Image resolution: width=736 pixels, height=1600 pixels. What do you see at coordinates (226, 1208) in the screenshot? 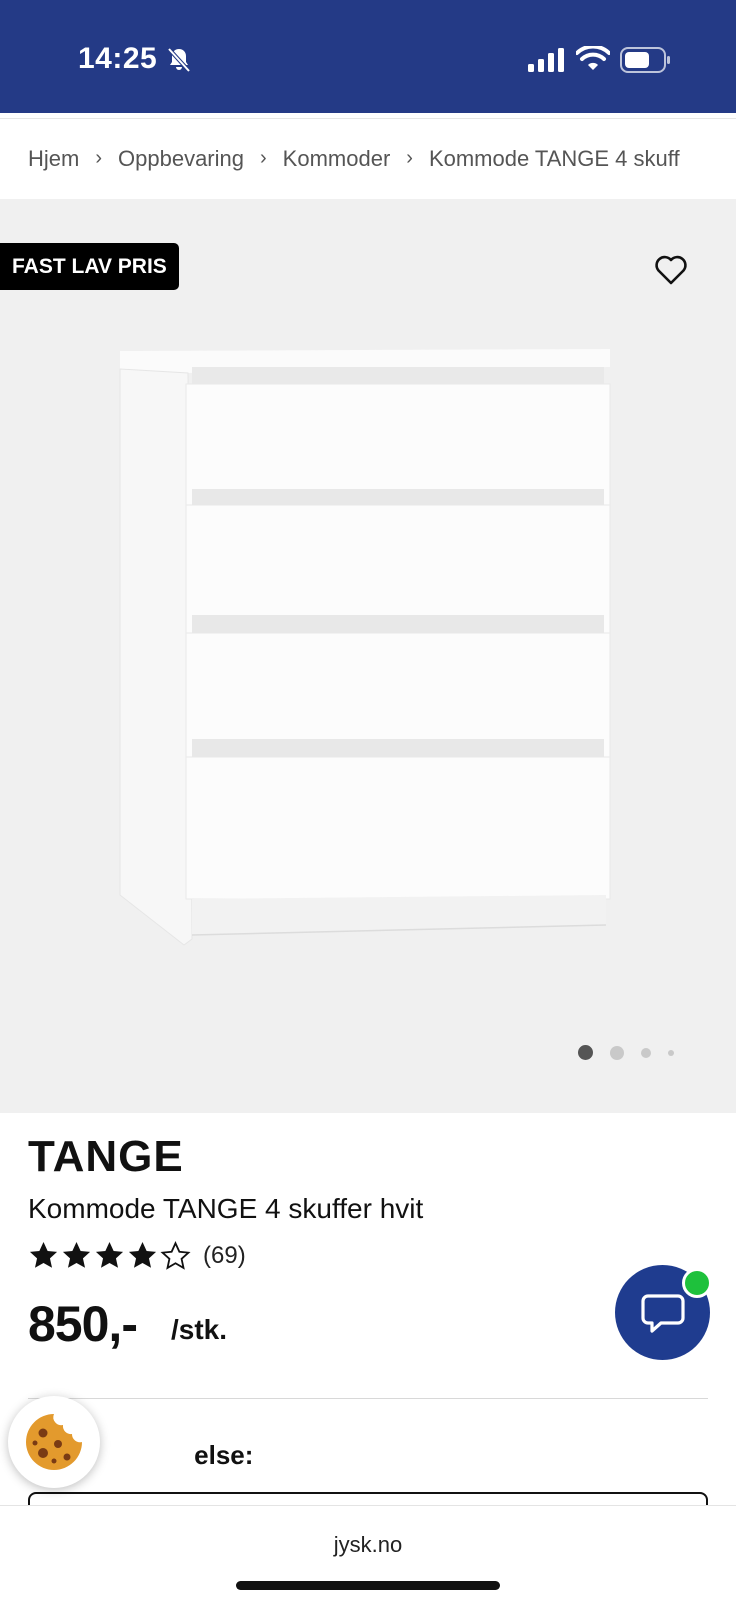
I see `product-name: Kommode TANGE 4 skuffer hvit` at bounding box center [226, 1208].